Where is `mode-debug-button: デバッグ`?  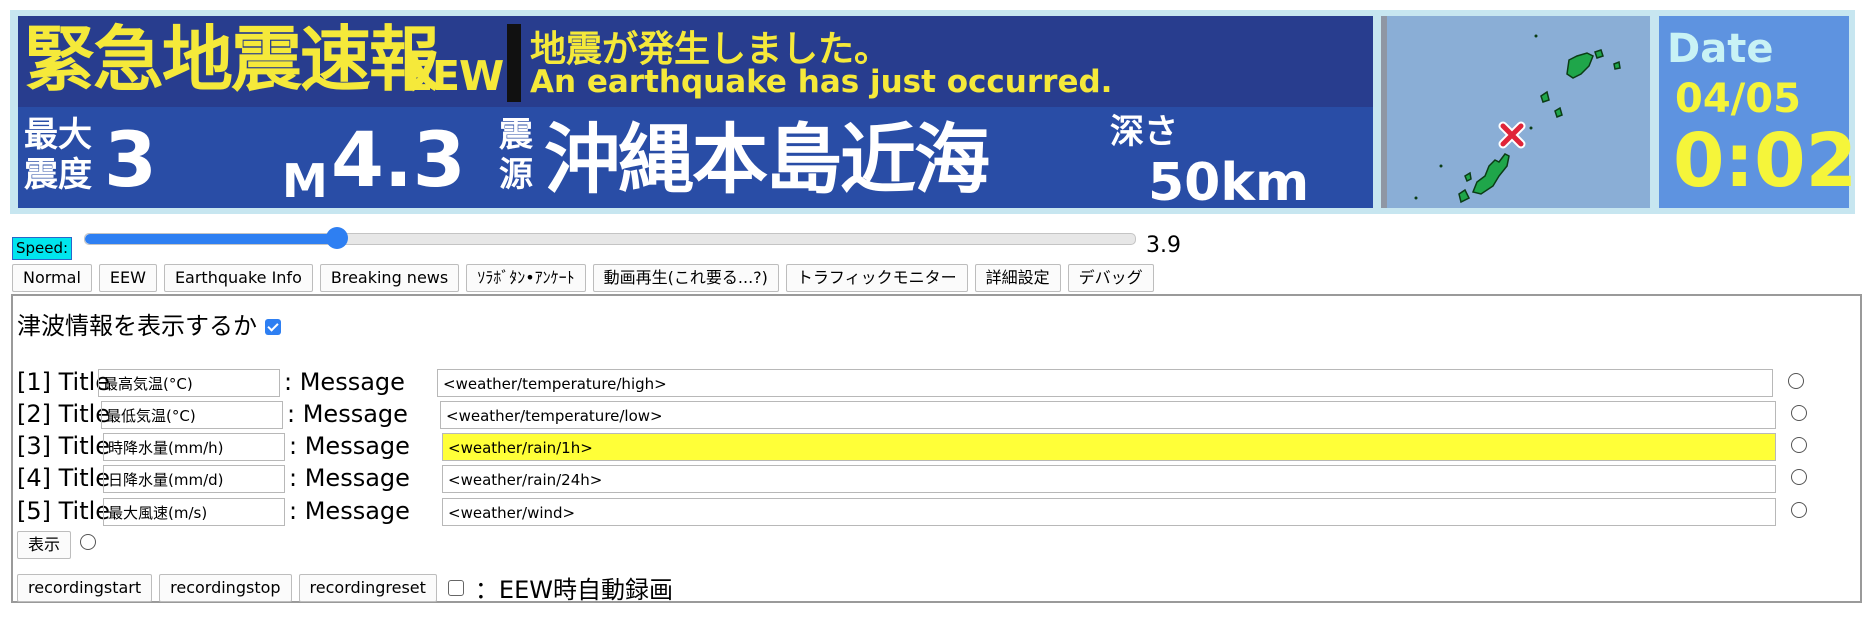
mode-debug-button: デバッグ is located at coordinates (1110, 278).